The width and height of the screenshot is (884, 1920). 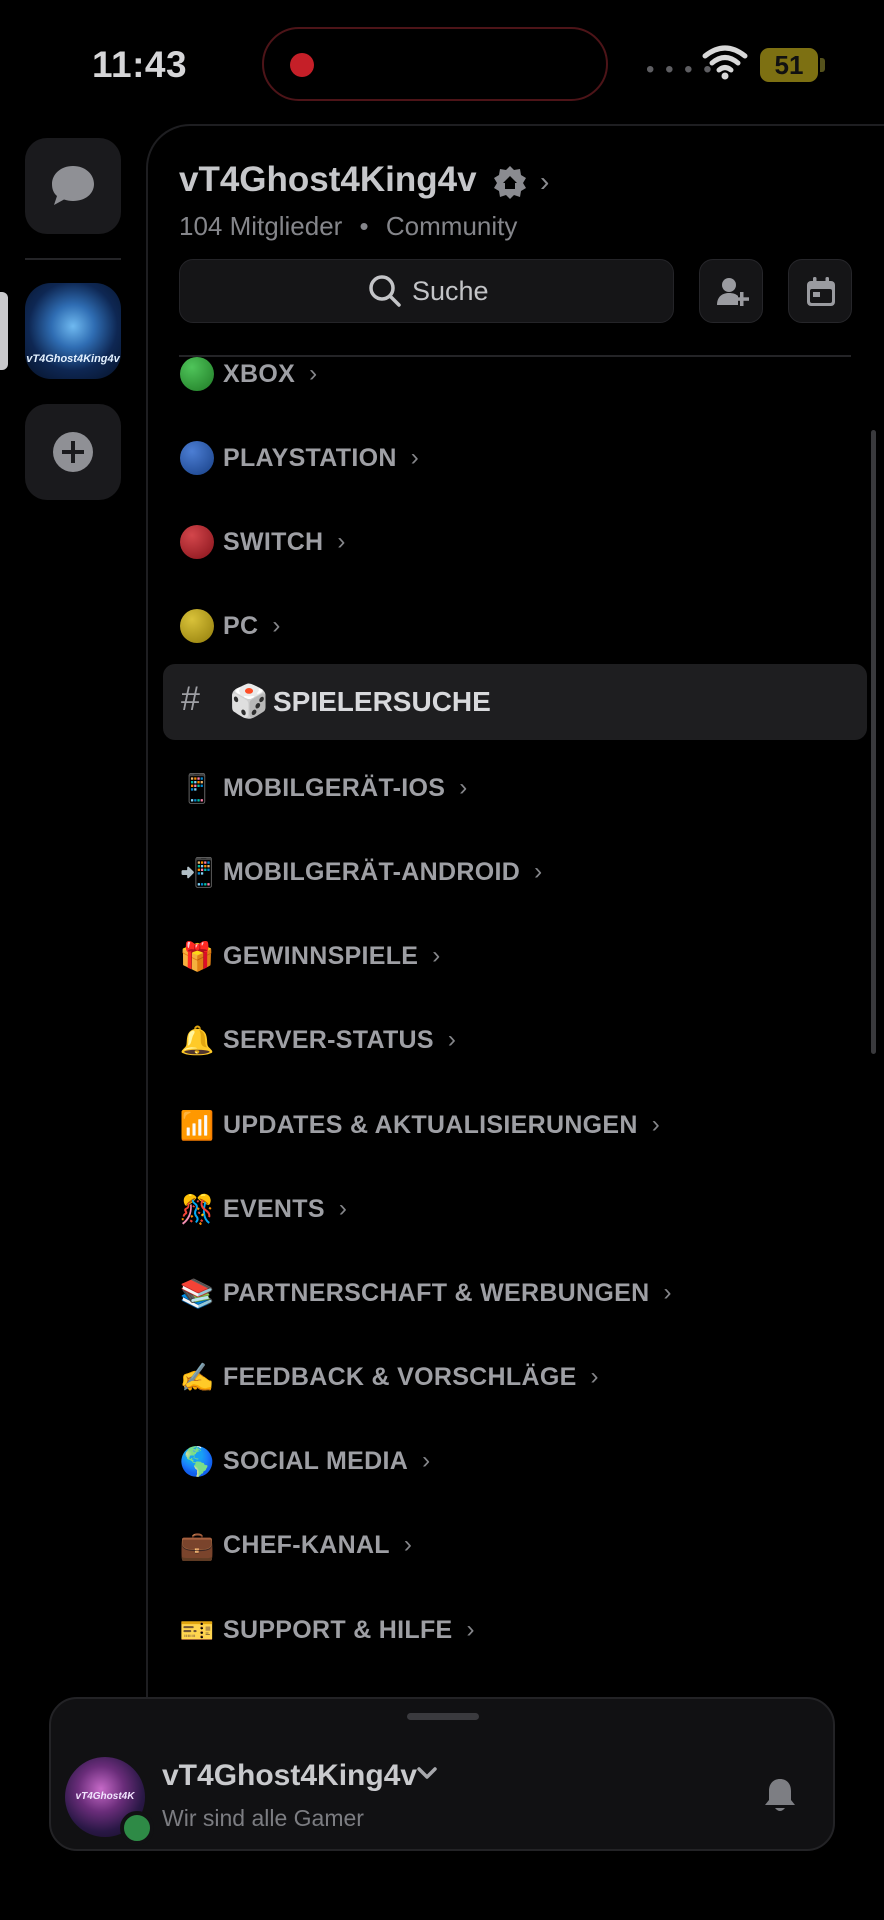 I want to click on category-feedback: ✍ FEEDBACK & VORSCHLÄGE ›, so click(x=389, y=1377).